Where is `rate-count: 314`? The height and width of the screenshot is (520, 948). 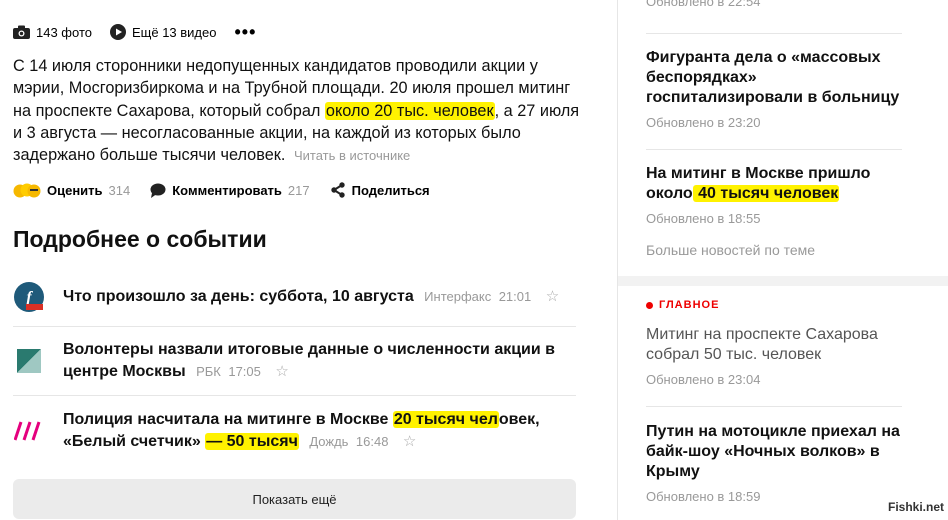 rate-count: 314 is located at coordinates (119, 190).